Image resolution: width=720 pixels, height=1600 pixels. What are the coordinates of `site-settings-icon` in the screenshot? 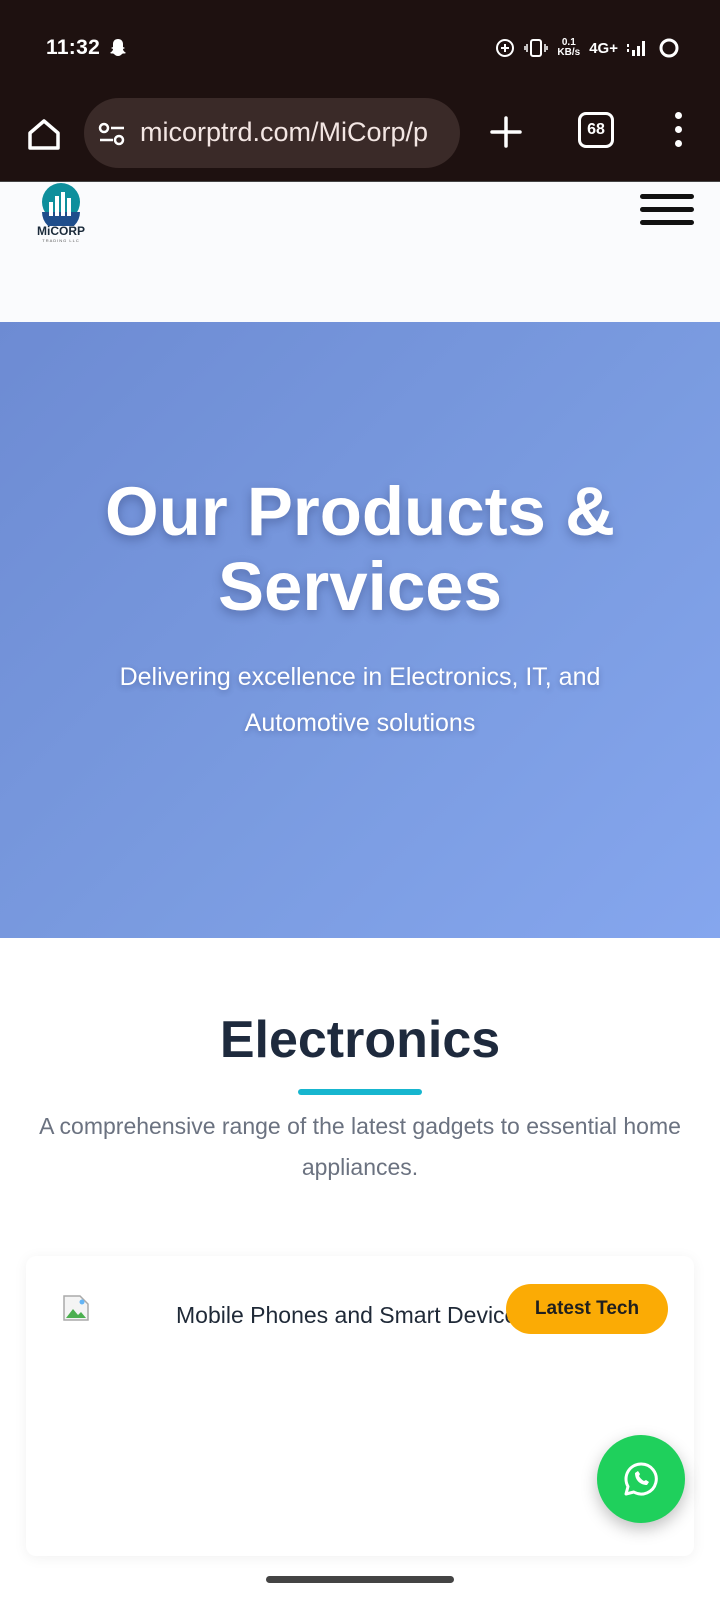 It's located at (112, 134).